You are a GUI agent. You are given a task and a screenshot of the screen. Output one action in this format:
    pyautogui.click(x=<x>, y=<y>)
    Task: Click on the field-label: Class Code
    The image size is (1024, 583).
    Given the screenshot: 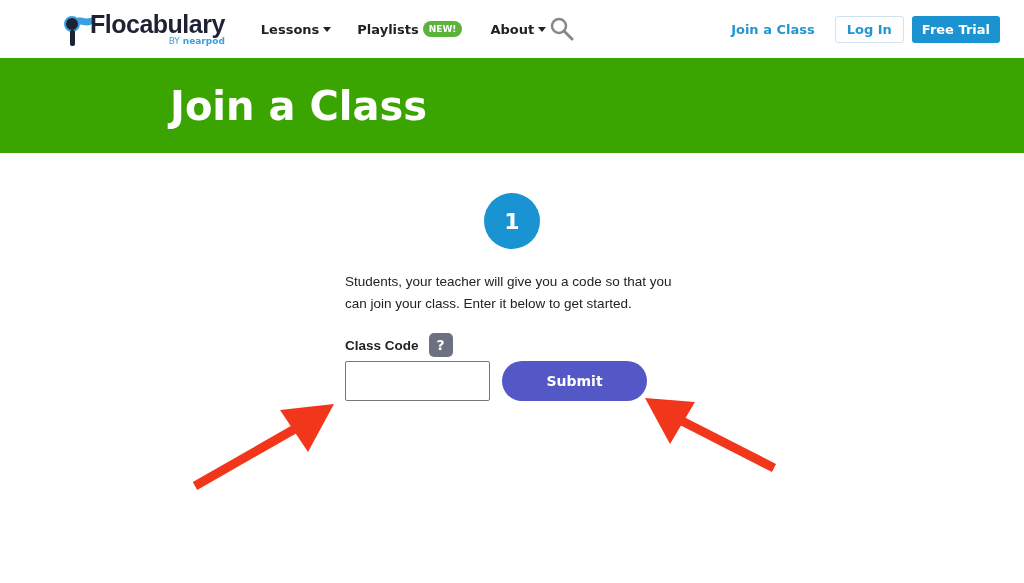 What is the action you would take?
    pyautogui.click(x=382, y=345)
    